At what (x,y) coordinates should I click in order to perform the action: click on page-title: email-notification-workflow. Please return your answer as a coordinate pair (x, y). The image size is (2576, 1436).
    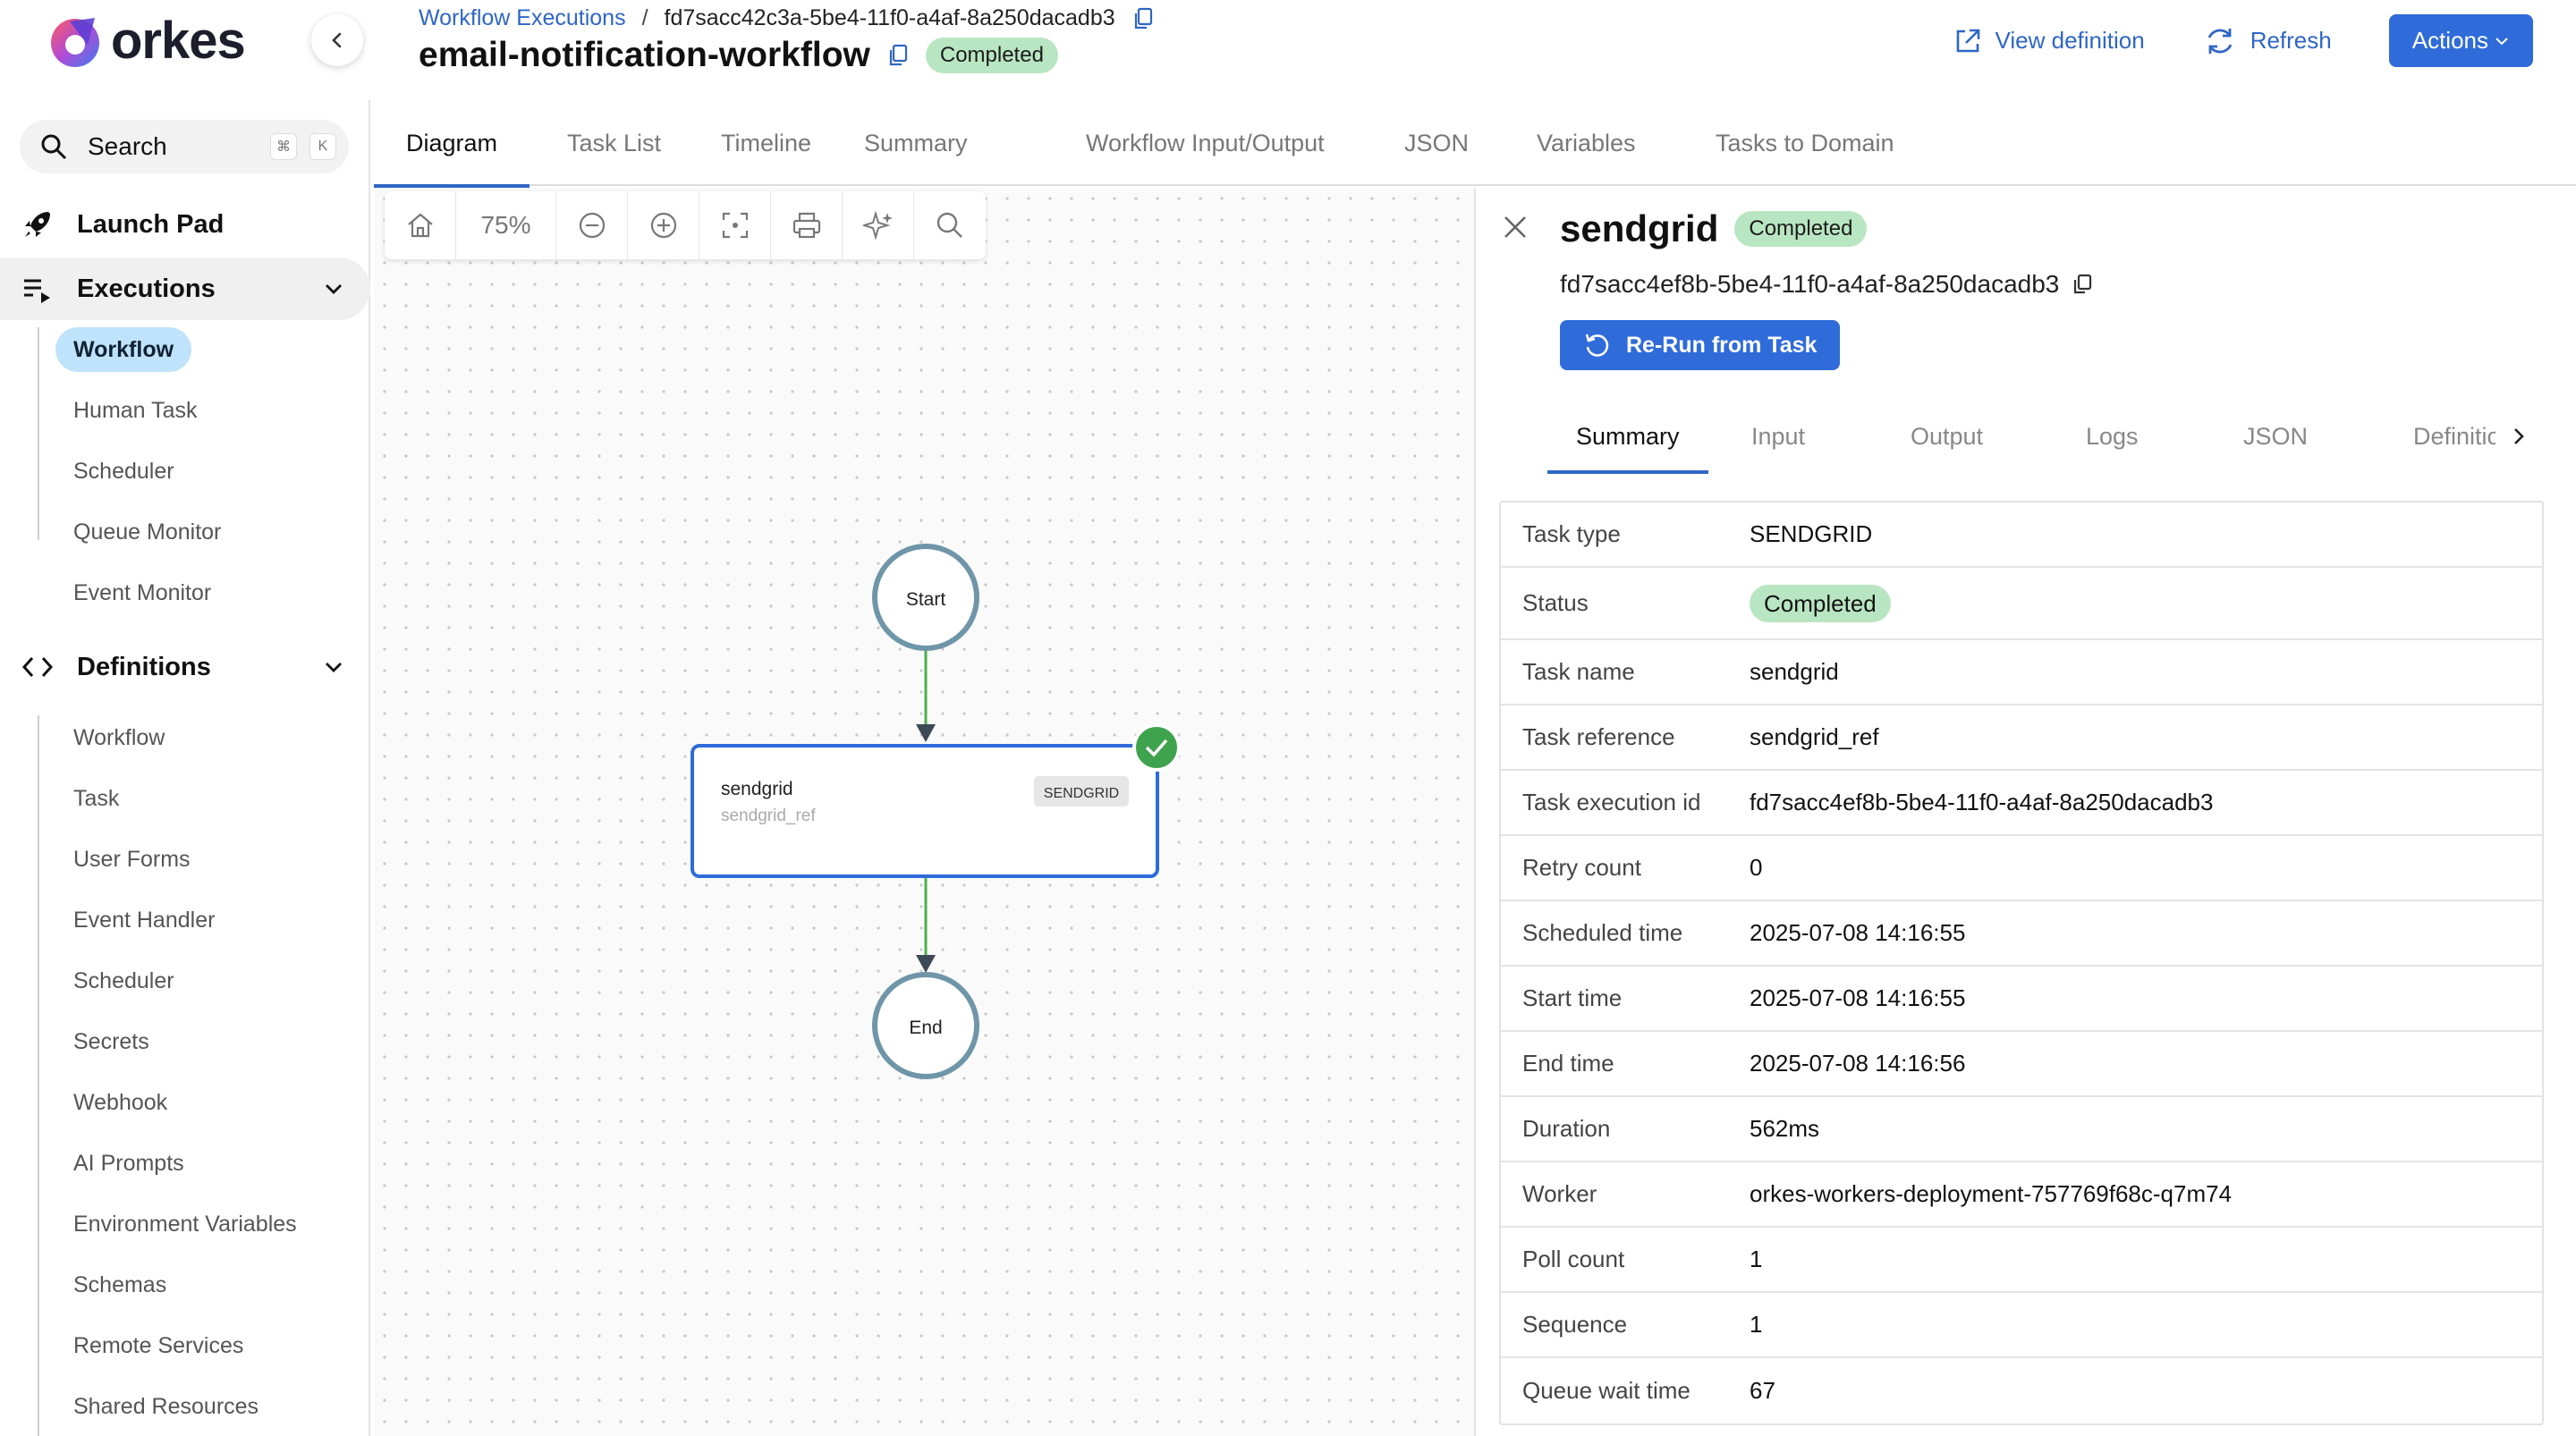
    Looking at the image, I should click on (644, 55).